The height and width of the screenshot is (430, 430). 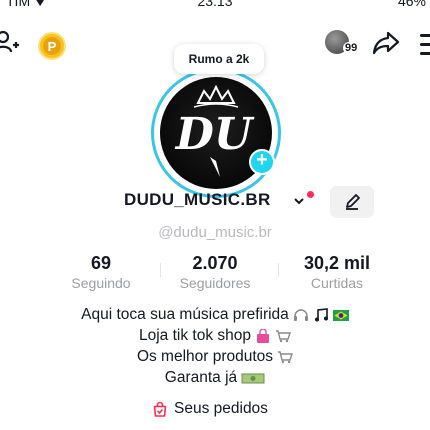 I want to click on notification-dot, so click(x=310, y=194).